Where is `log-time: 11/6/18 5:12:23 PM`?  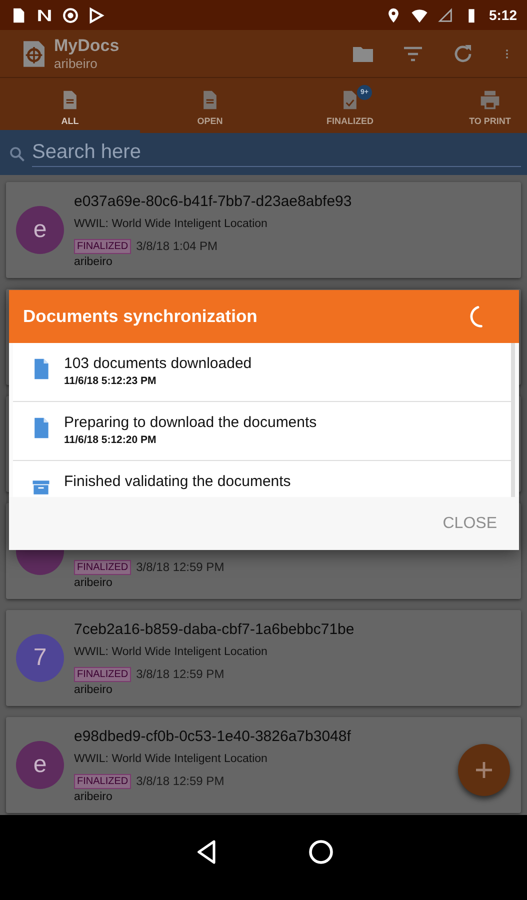
log-time: 11/6/18 5:12:23 PM is located at coordinates (111, 381).